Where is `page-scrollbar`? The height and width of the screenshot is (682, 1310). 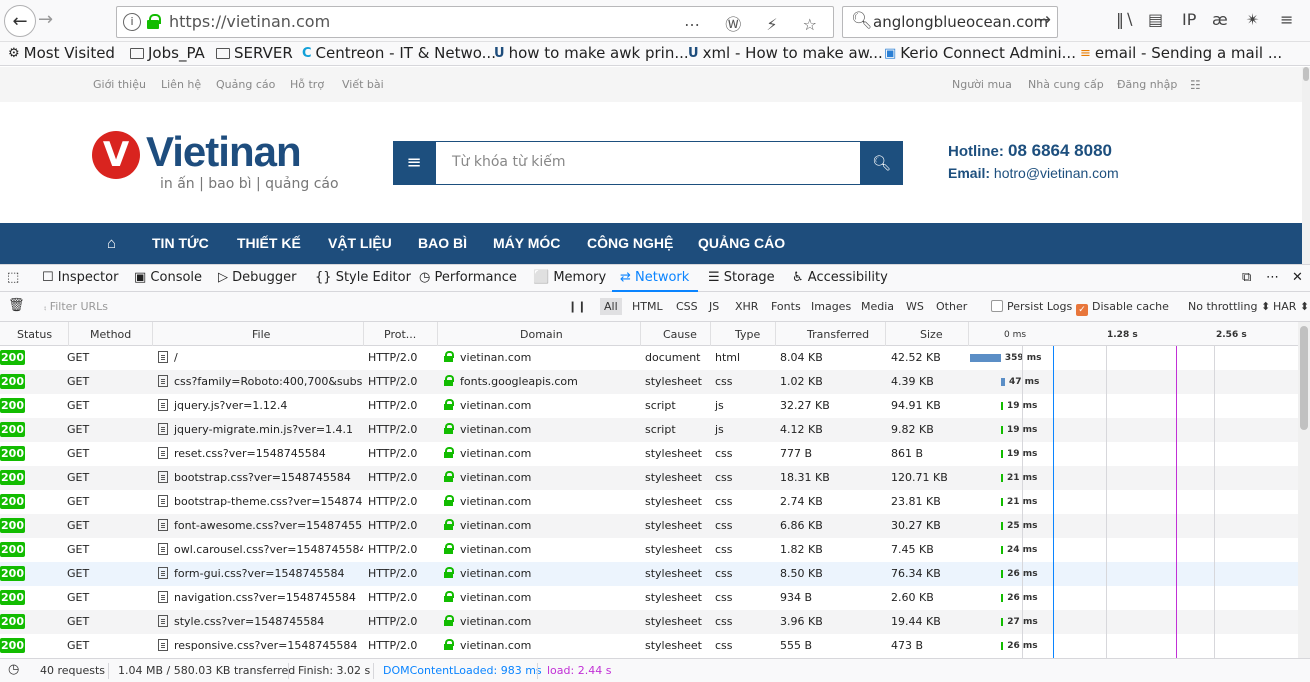
page-scrollbar is located at coordinates (1306, 165).